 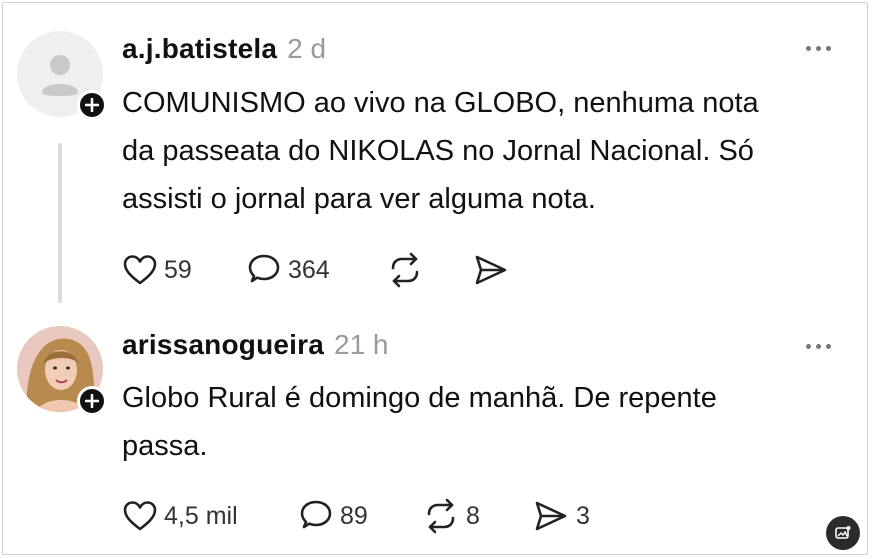 I want to click on like-button: 59, so click(x=184, y=270).